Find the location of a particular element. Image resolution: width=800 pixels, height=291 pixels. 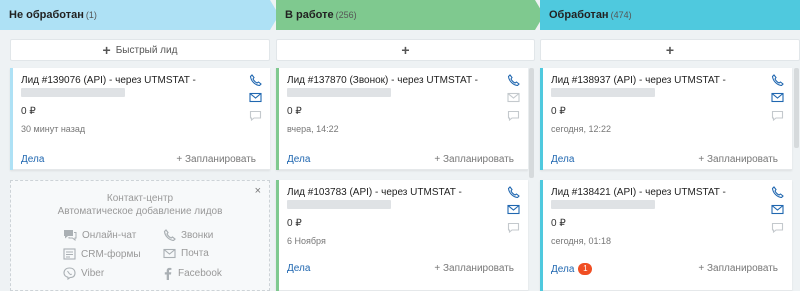

stage-header-processed: Обработан (474) is located at coordinates (670, 15).